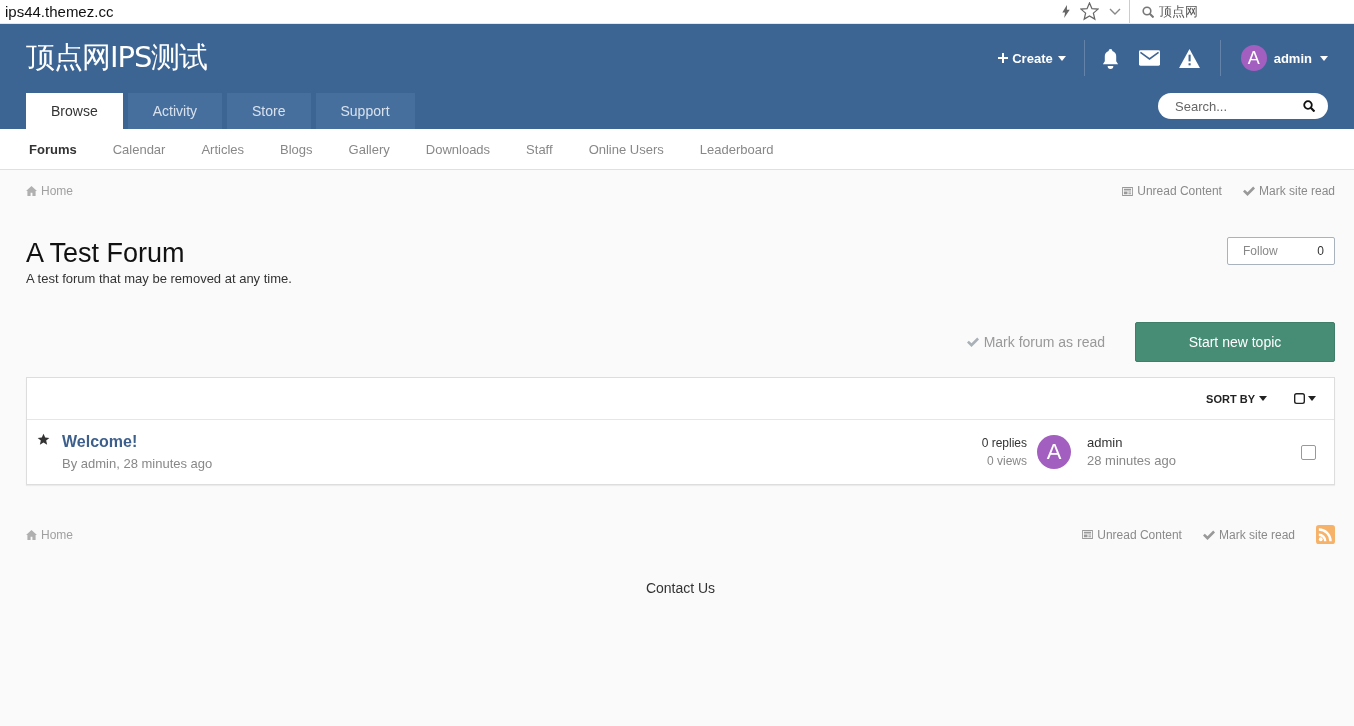  I want to click on select-menu, so click(1305, 398).